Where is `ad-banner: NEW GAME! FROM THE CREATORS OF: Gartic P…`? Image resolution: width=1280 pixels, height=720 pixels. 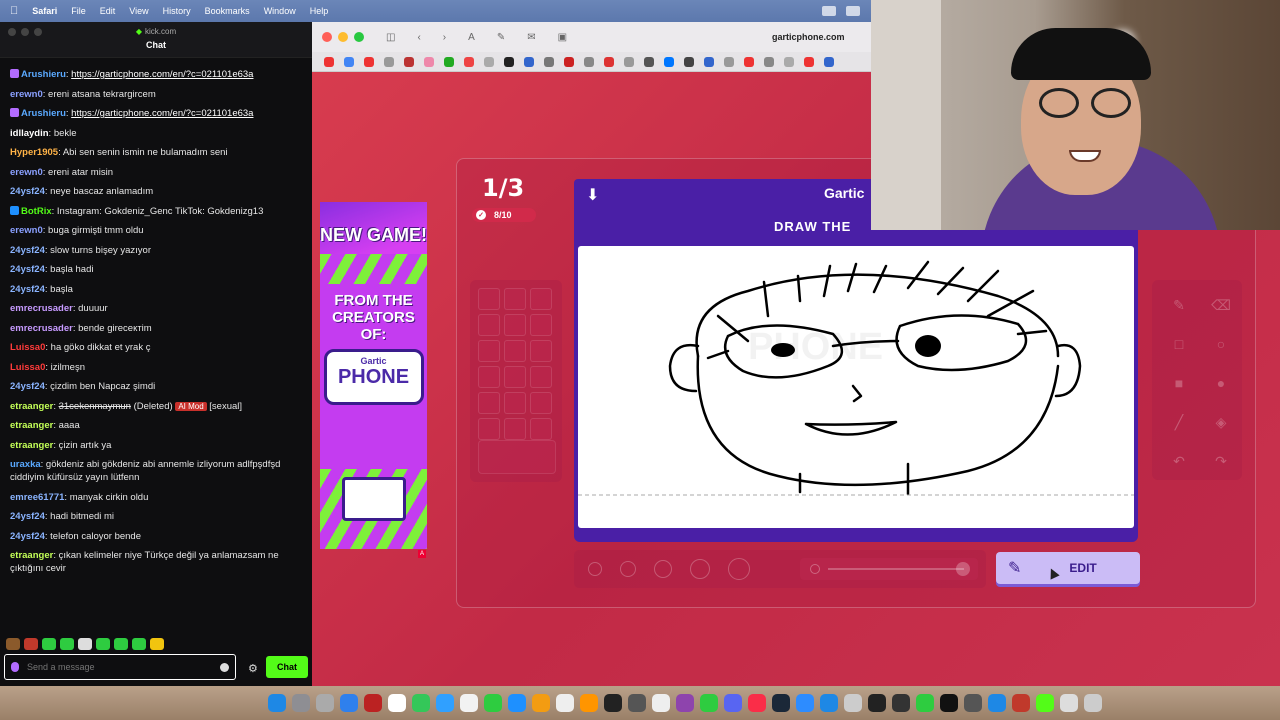 ad-banner: NEW GAME! FROM THE CREATORS OF: Gartic P… is located at coordinates (373, 375).